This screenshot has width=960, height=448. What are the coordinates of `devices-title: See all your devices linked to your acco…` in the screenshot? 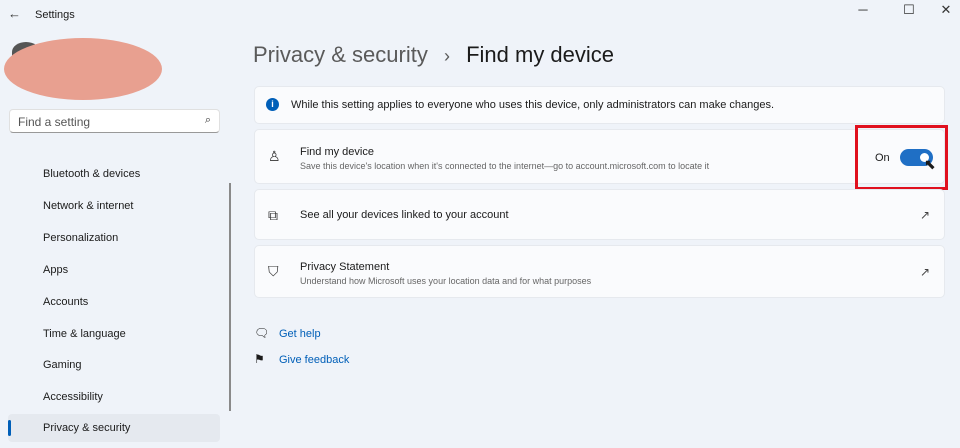 It's located at (404, 215).